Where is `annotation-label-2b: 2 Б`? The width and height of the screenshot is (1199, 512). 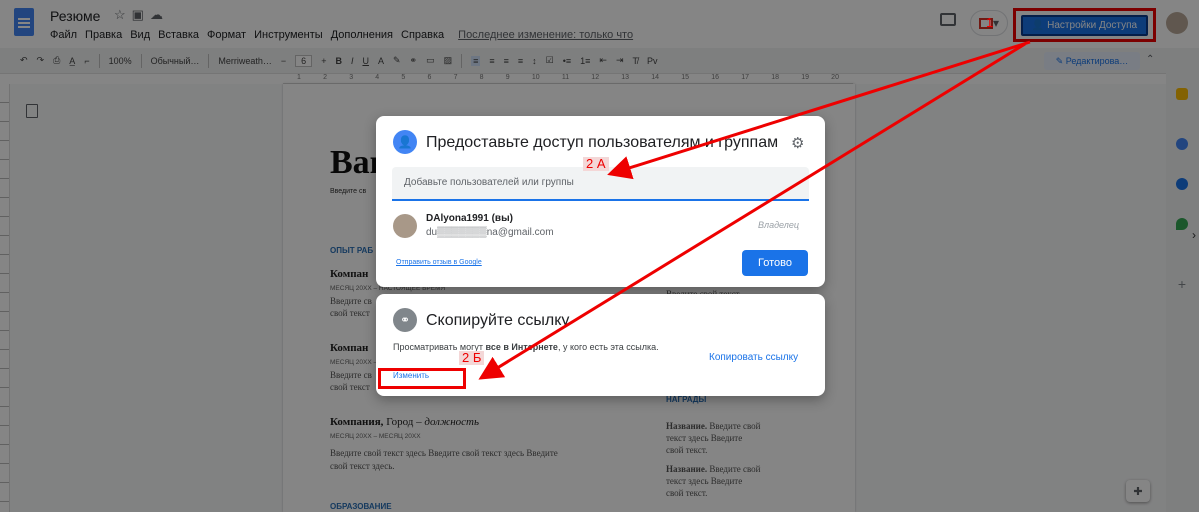
annotation-label-2b: 2 Б is located at coordinates (472, 358).